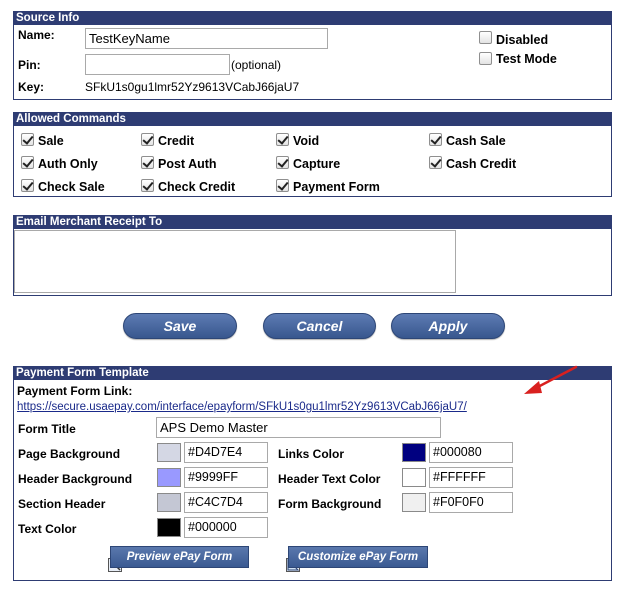 Image resolution: width=618 pixels, height=594 pixels. What do you see at coordinates (192, 87) in the screenshot?
I see `key-value: SFkU1s0gu1lmr52Yz9613VCabJ66jaU7` at bounding box center [192, 87].